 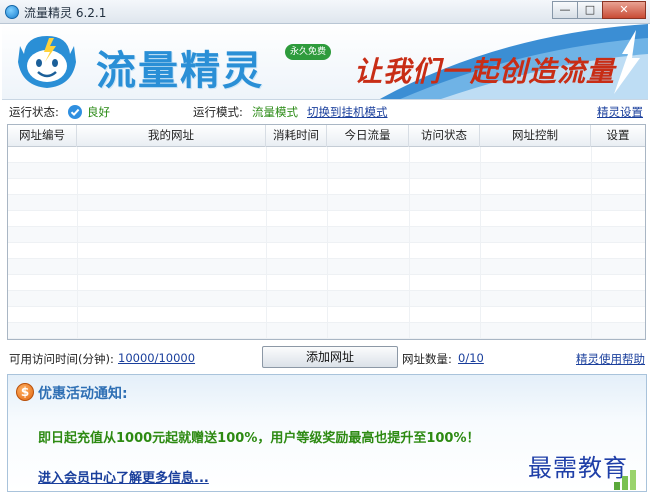 What do you see at coordinates (296, 136) in the screenshot?
I see `column-header-time: 消耗时间` at bounding box center [296, 136].